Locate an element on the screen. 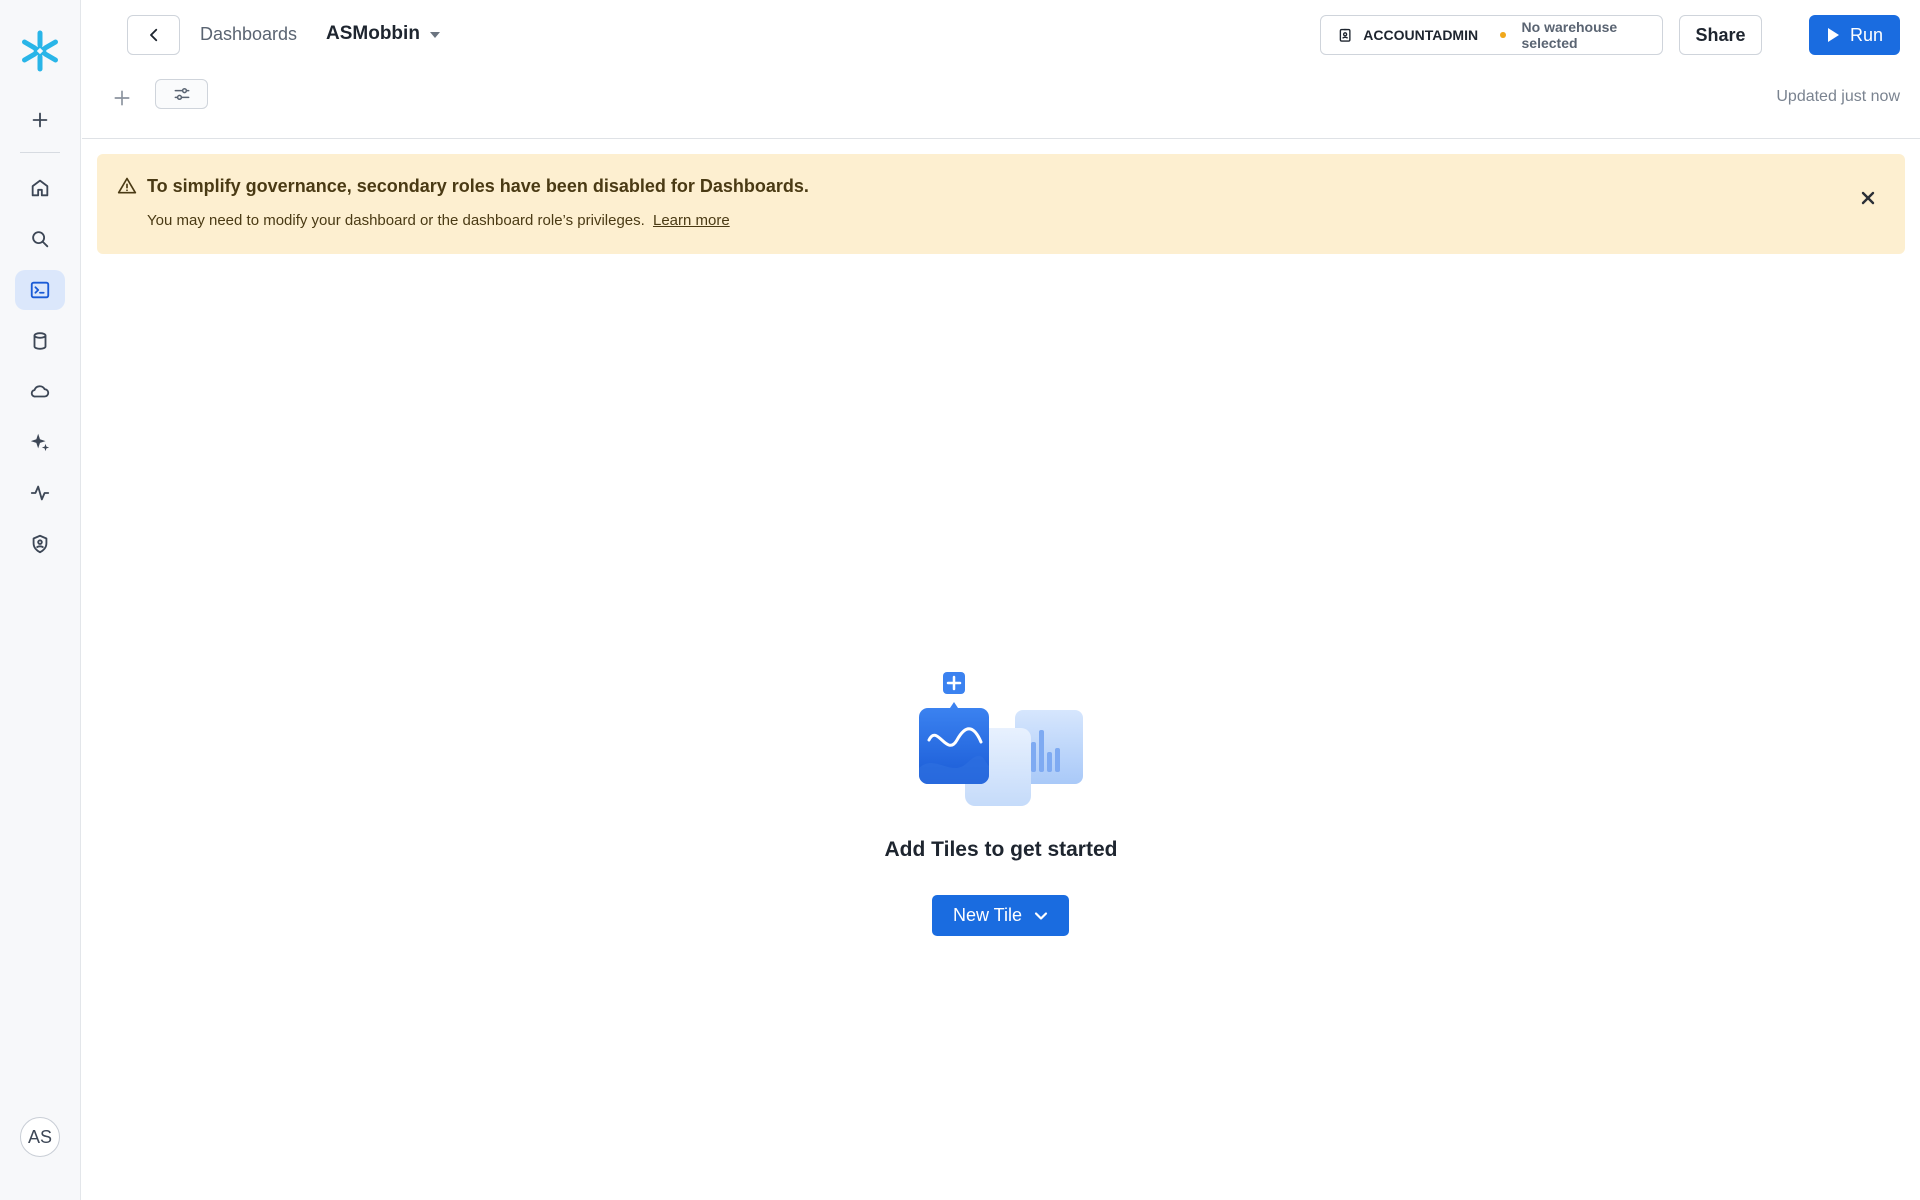 The height and width of the screenshot is (1200, 1920). share-button: Share is located at coordinates (1720, 35).